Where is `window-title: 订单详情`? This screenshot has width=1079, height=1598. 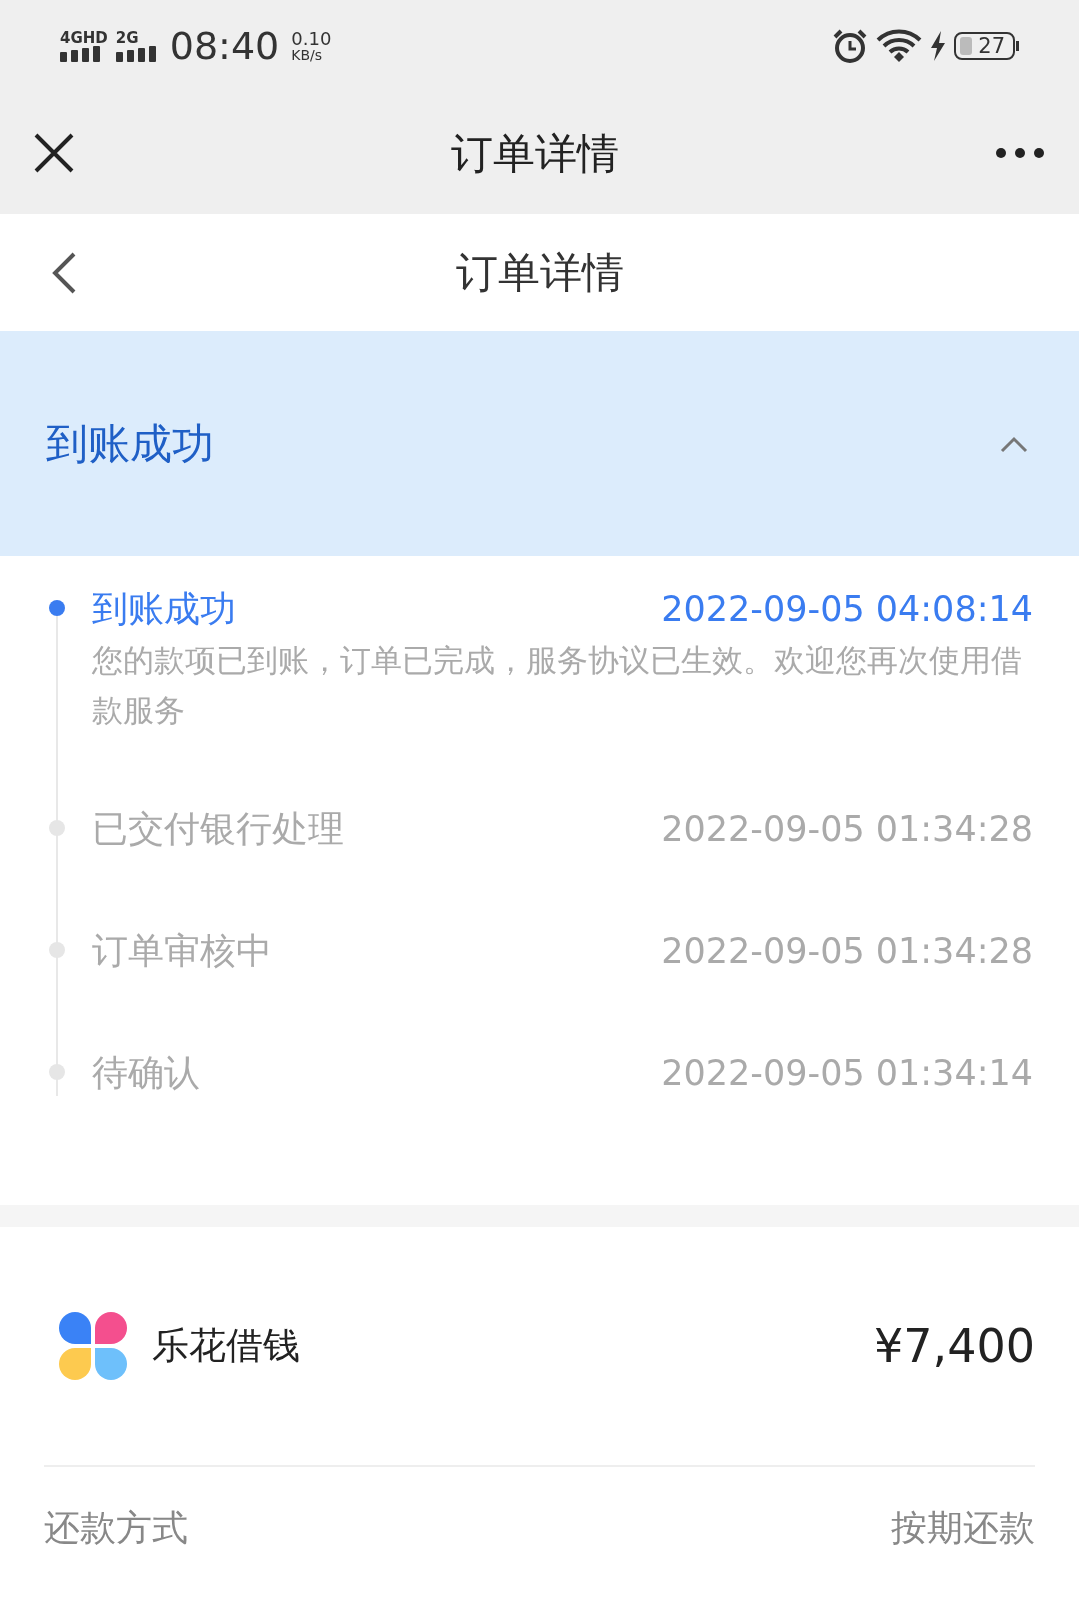 window-title: 订单详情 is located at coordinates (534, 153).